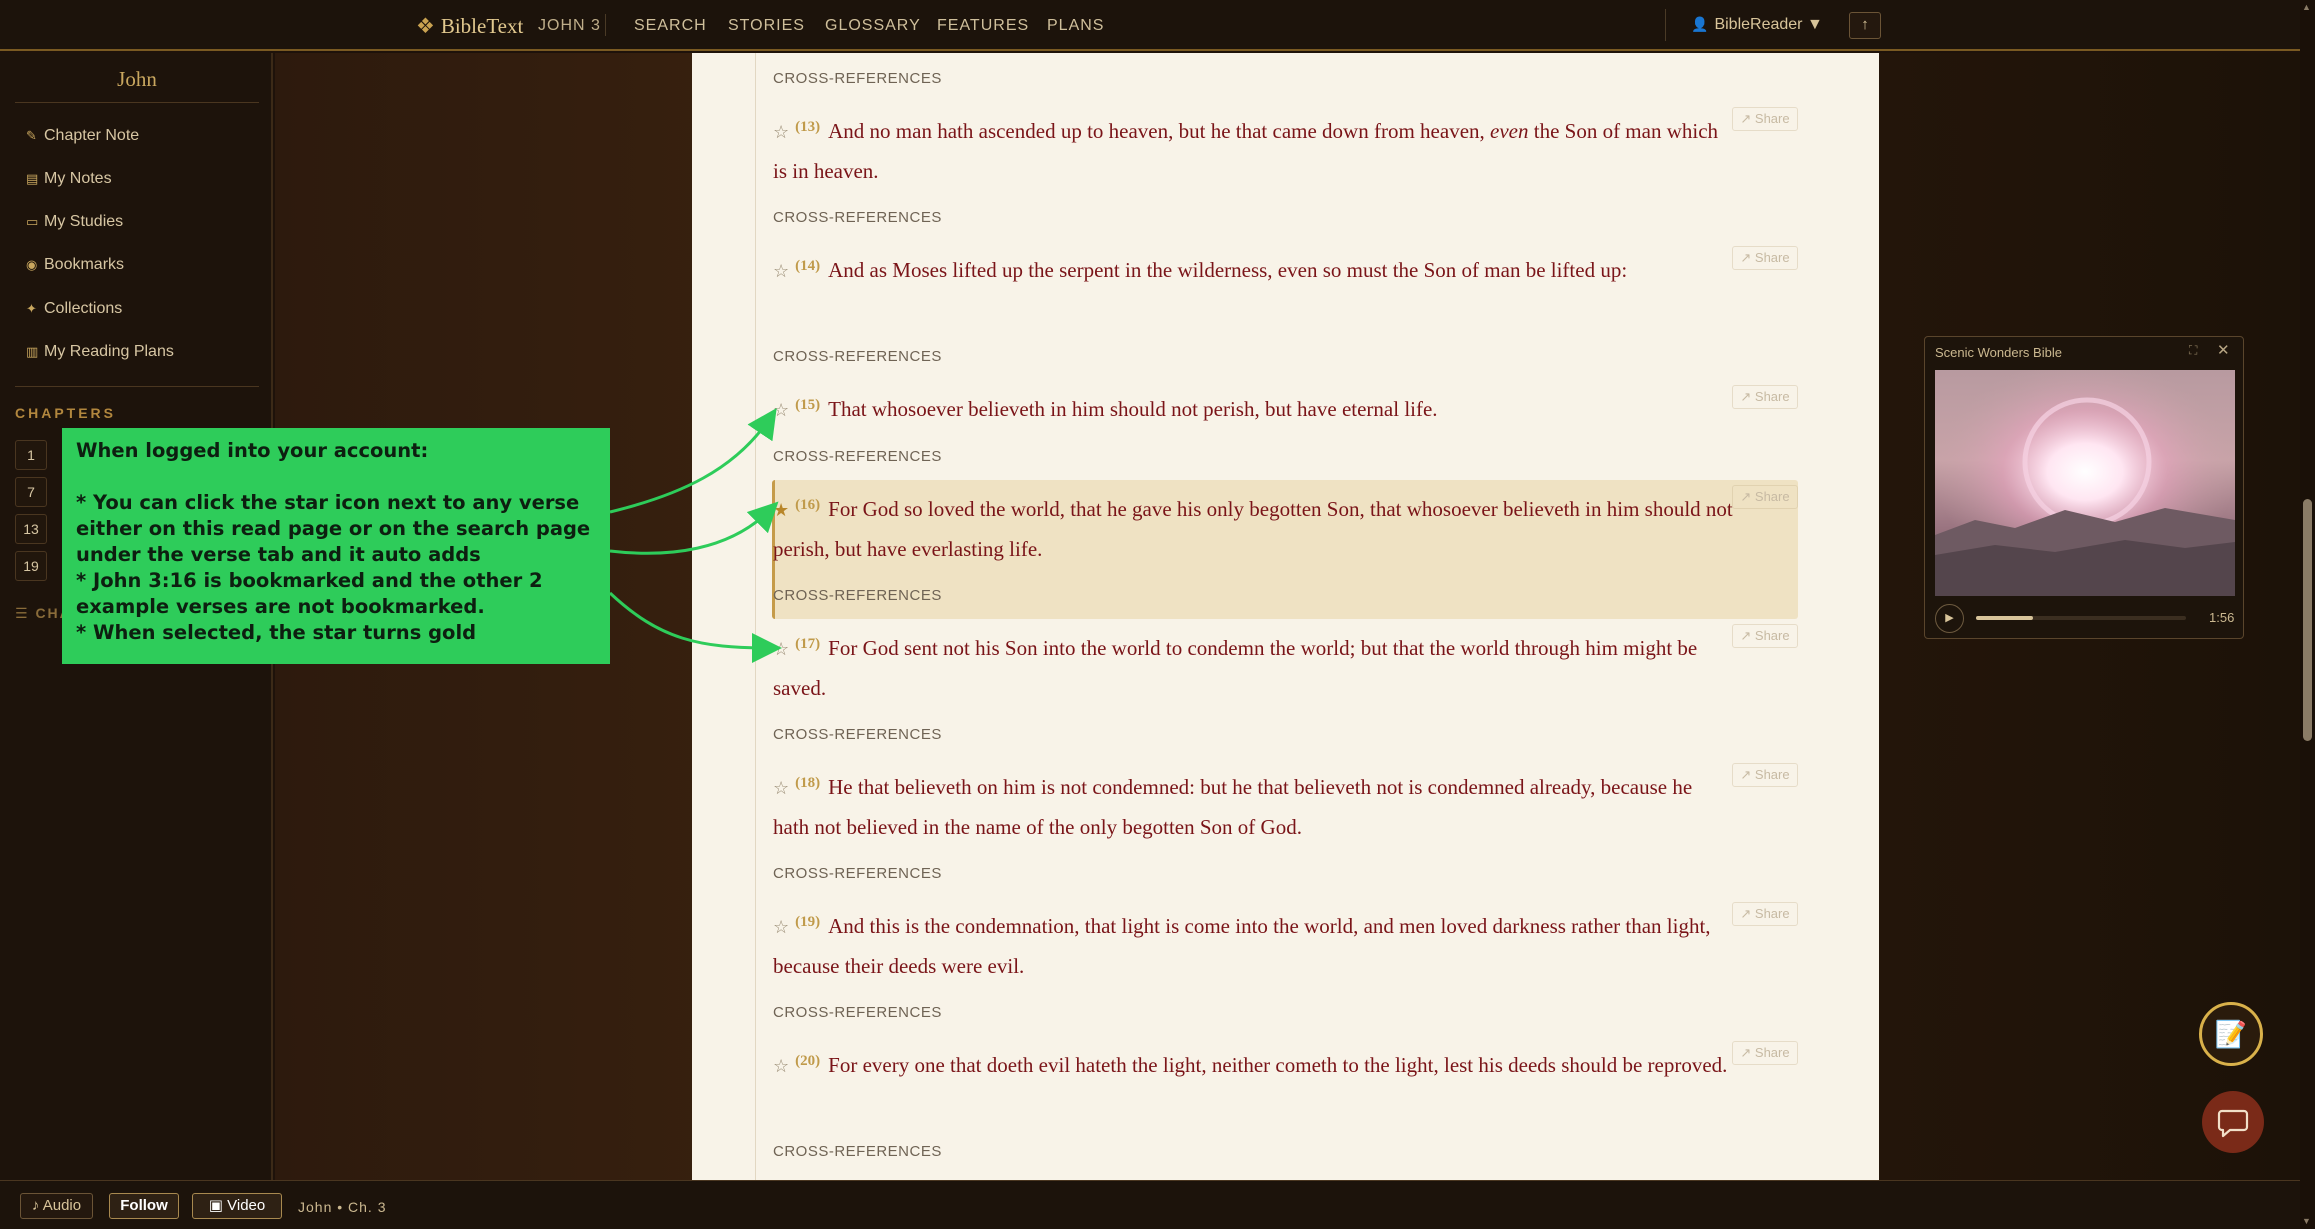 The height and width of the screenshot is (1229, 2315). What do you see at coordinates (808, 644) in the screenshot?
I see `verse-number: (17)` at bounding box center [808, 644].